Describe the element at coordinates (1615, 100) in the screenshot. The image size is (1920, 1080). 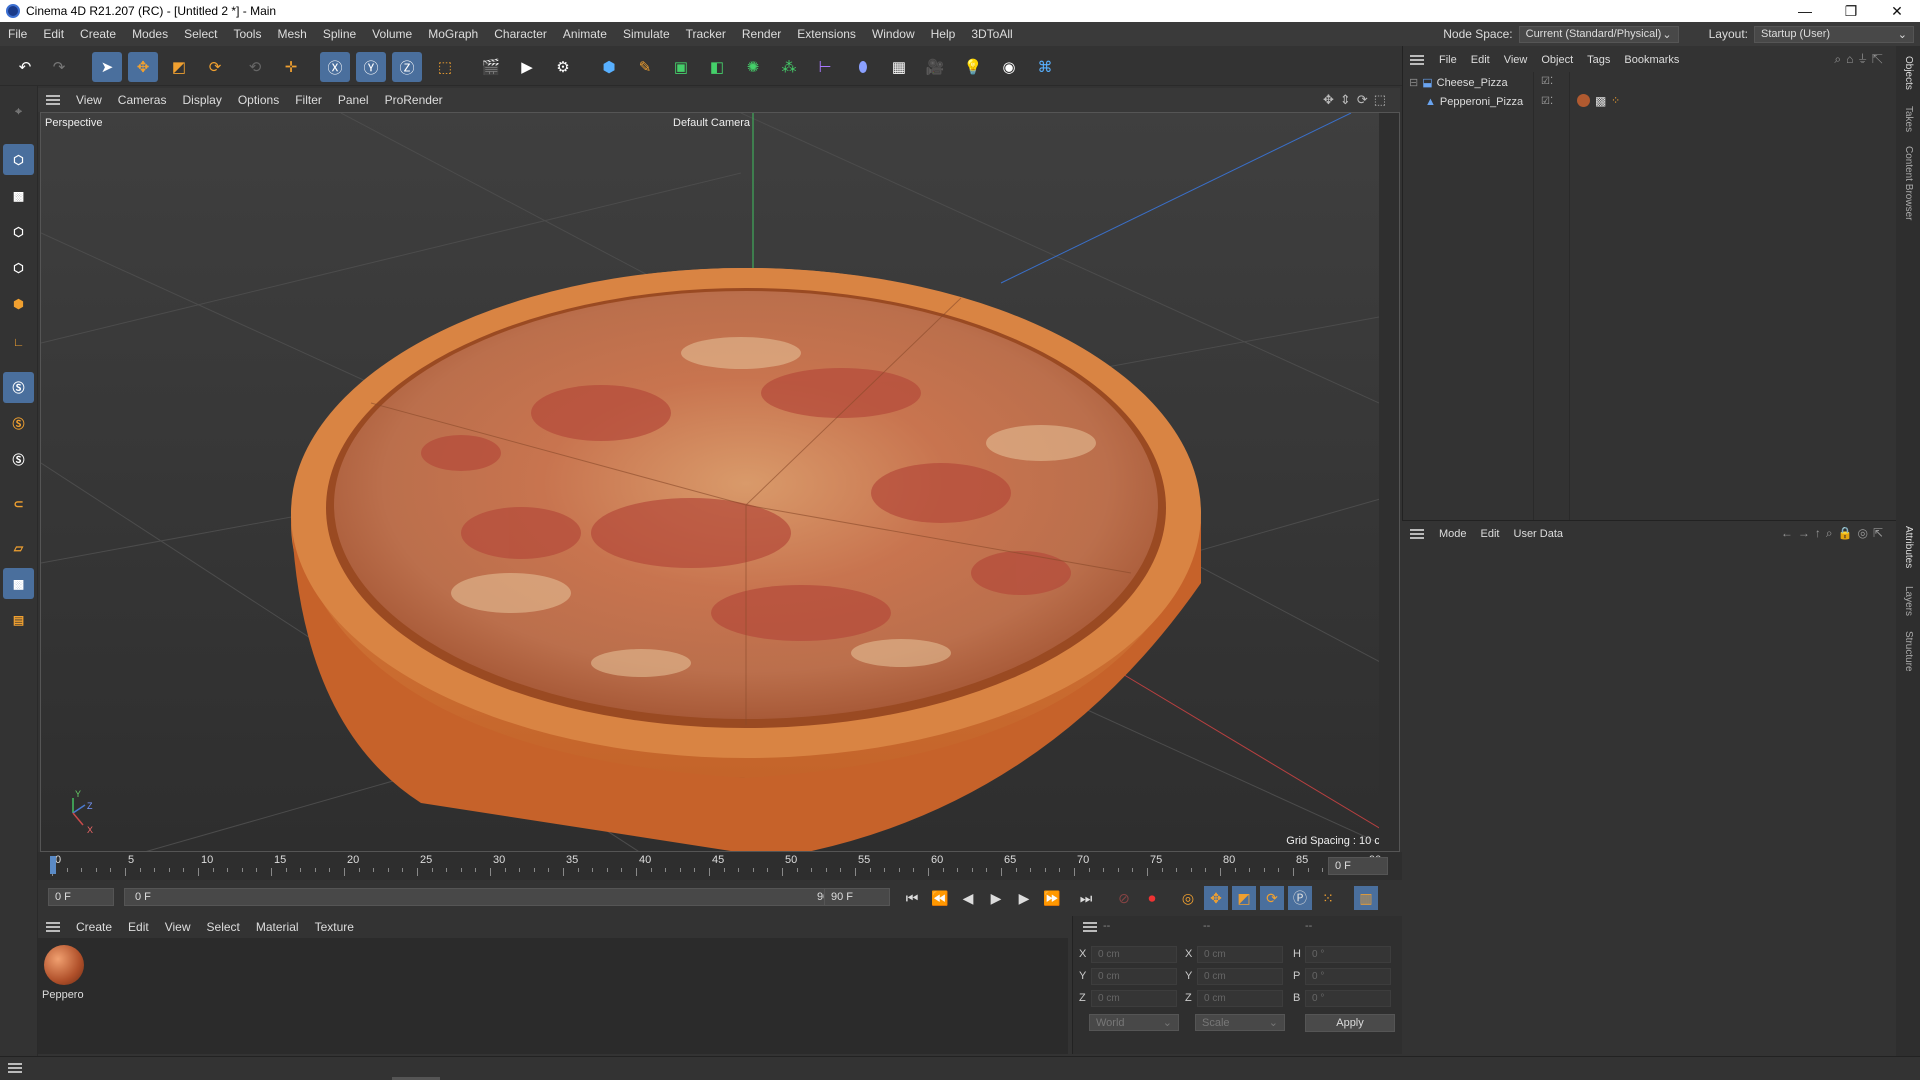
I see `dots-tag-icon: ⁘` at that location.